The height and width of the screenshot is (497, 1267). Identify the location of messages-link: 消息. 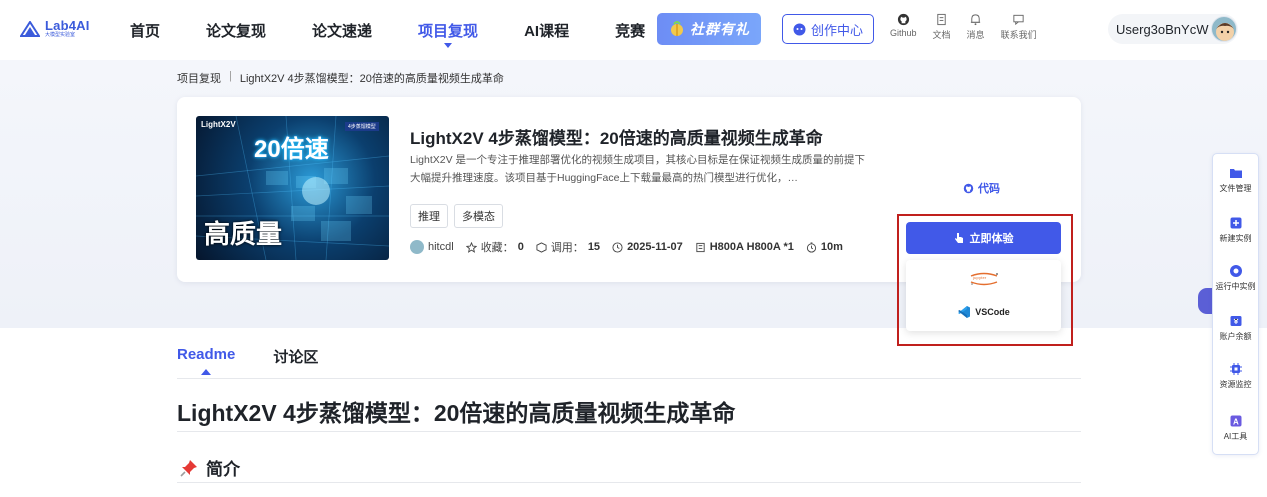
(976, 27).